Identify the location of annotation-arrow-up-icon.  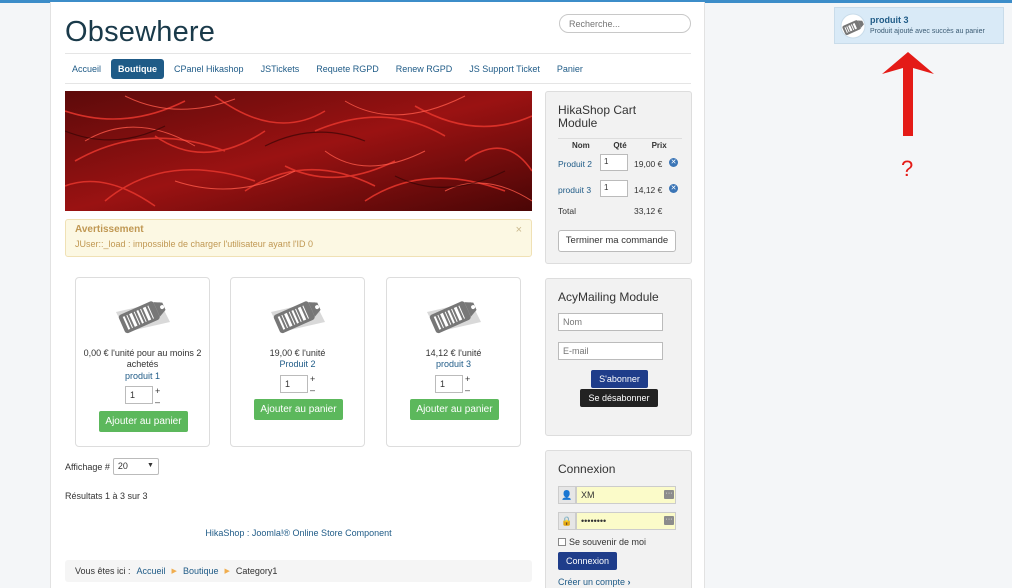
(908, 94).